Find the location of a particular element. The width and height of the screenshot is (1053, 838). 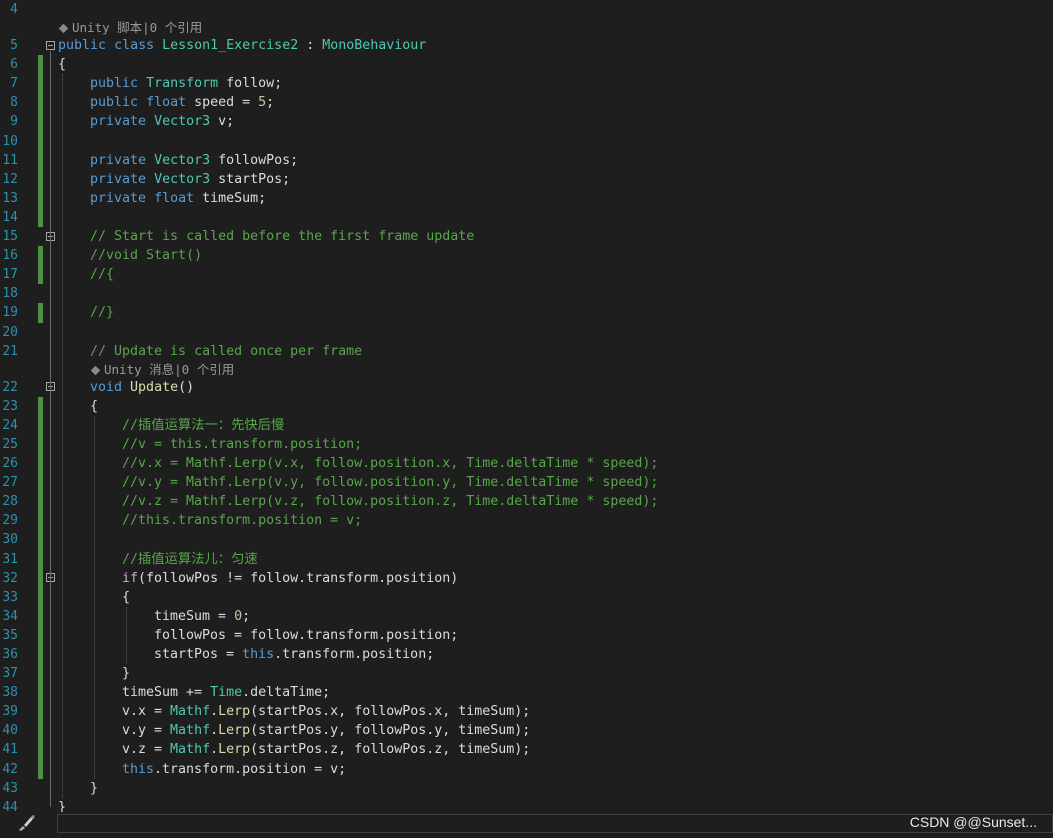

code-text: { is located at coordinates (126, 597).